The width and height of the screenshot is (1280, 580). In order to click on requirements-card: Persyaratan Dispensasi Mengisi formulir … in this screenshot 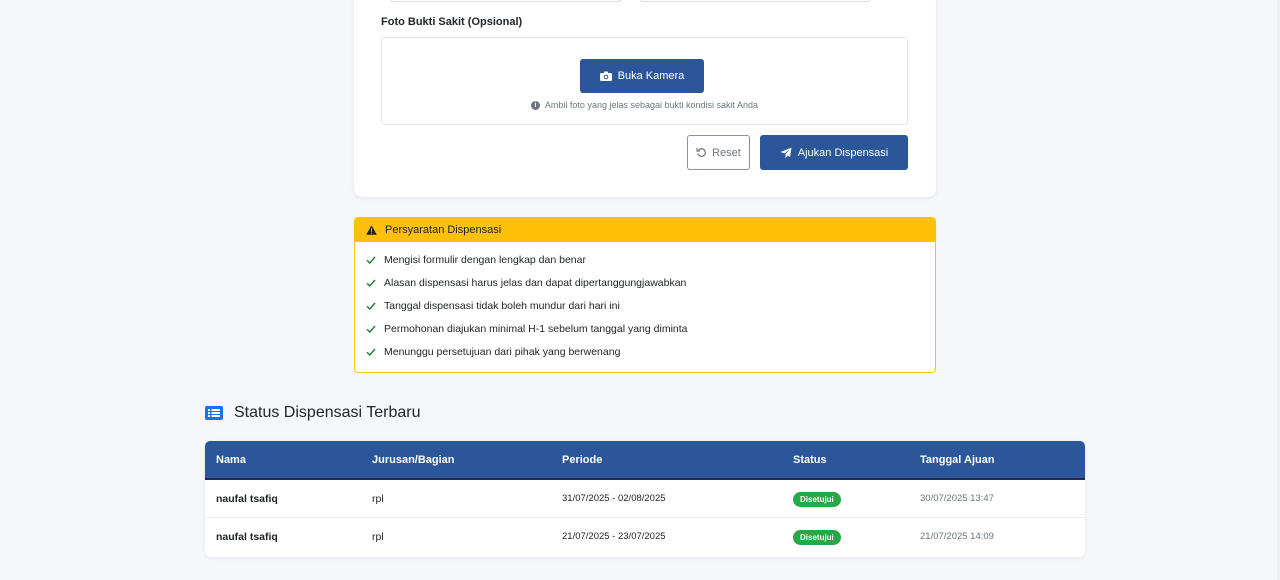, I will do `click(645, 295)`.